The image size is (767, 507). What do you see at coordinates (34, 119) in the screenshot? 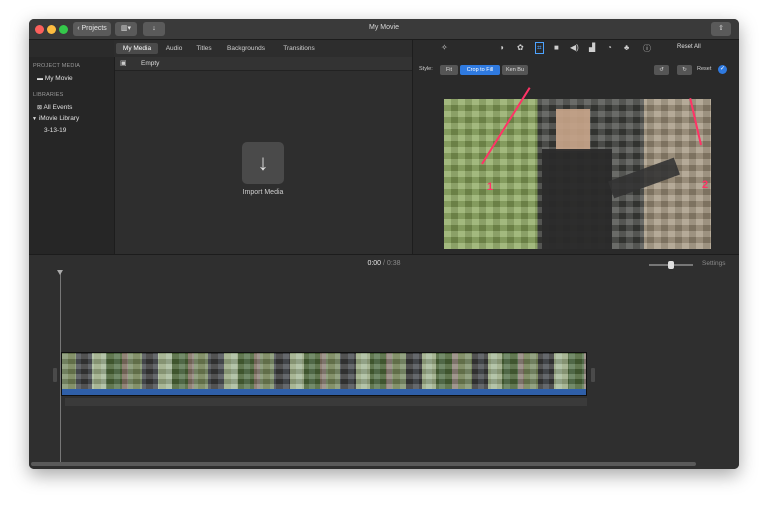
I see `disclosure-triangle-icon: ▼` at bounding box center [34, 119].